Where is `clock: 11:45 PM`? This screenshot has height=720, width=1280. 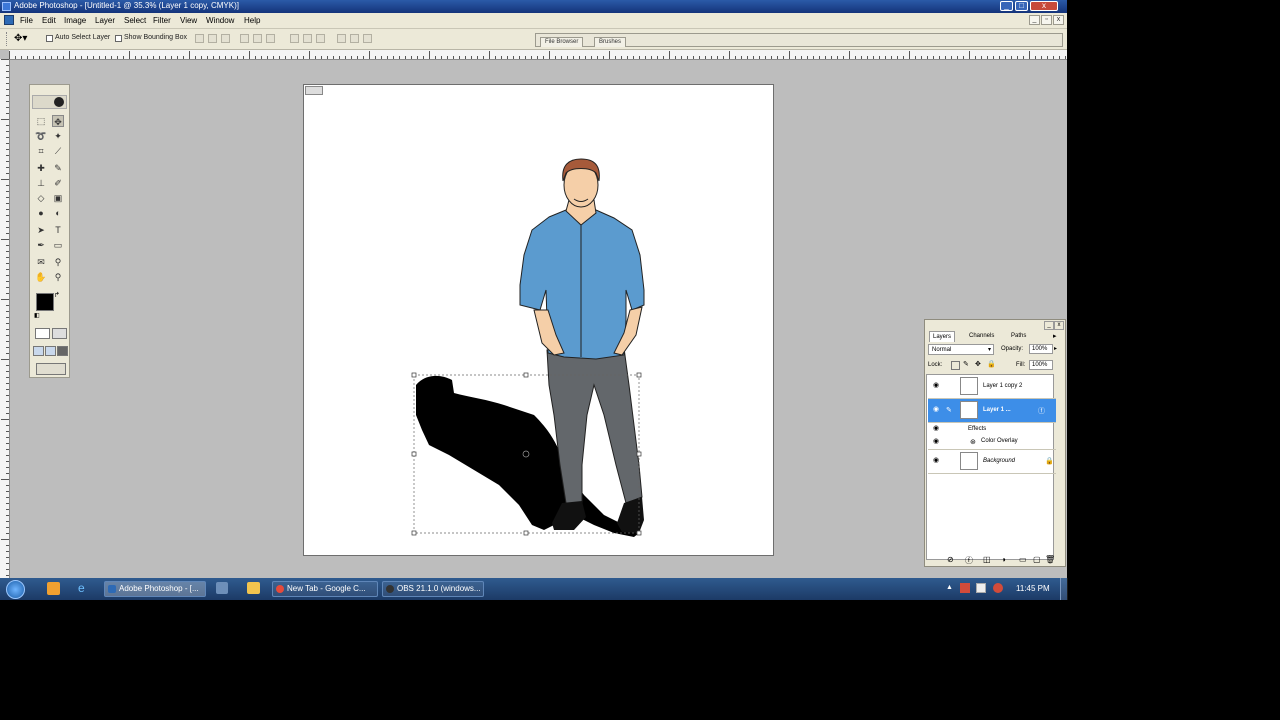
clock: 11:45 PM is located at coordinates (1033, 588).